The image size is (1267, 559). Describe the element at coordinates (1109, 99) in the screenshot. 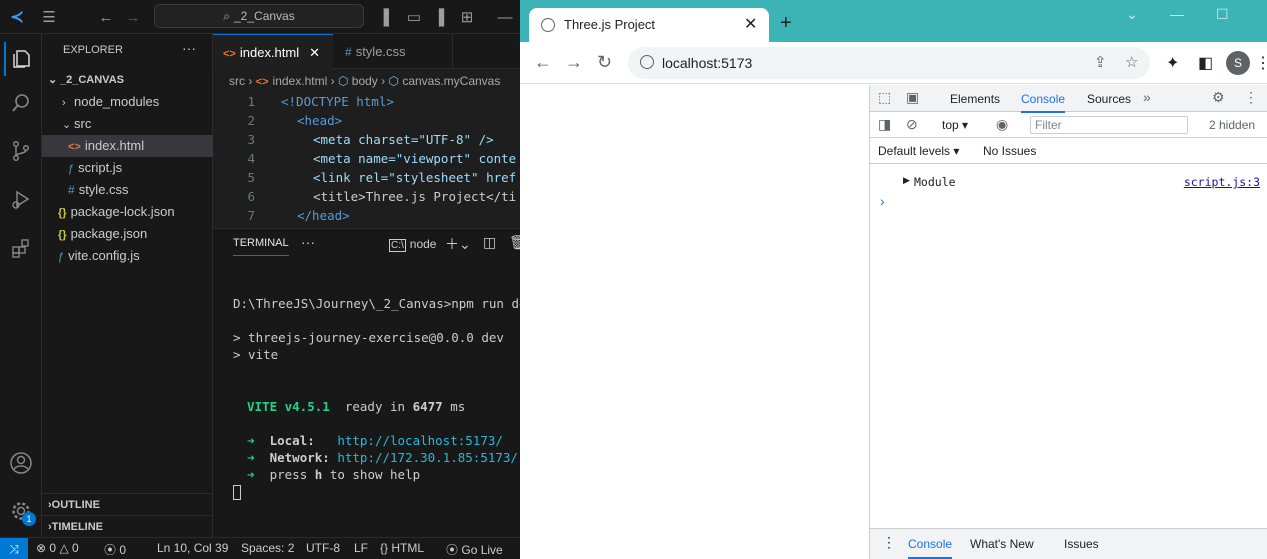

I see `tab-sources: Sources` at that location.